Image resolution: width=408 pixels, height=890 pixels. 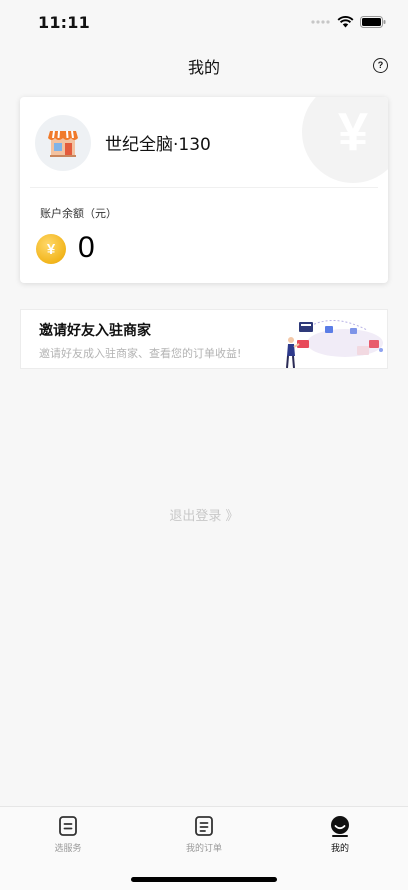 I want to click on question-circle-icon: ?, so click(x=380, y=65).